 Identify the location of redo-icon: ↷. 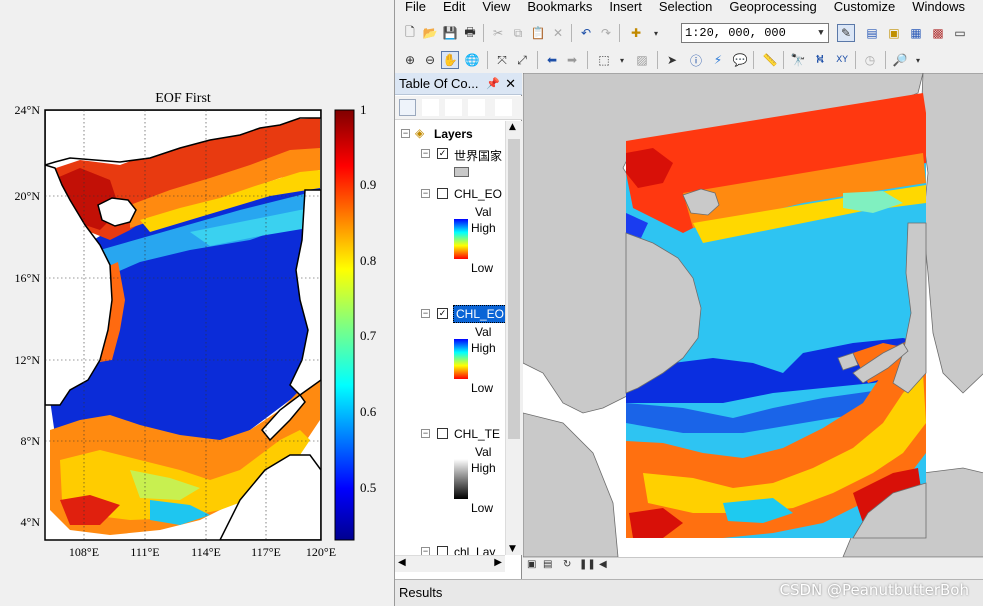
(606, 33).